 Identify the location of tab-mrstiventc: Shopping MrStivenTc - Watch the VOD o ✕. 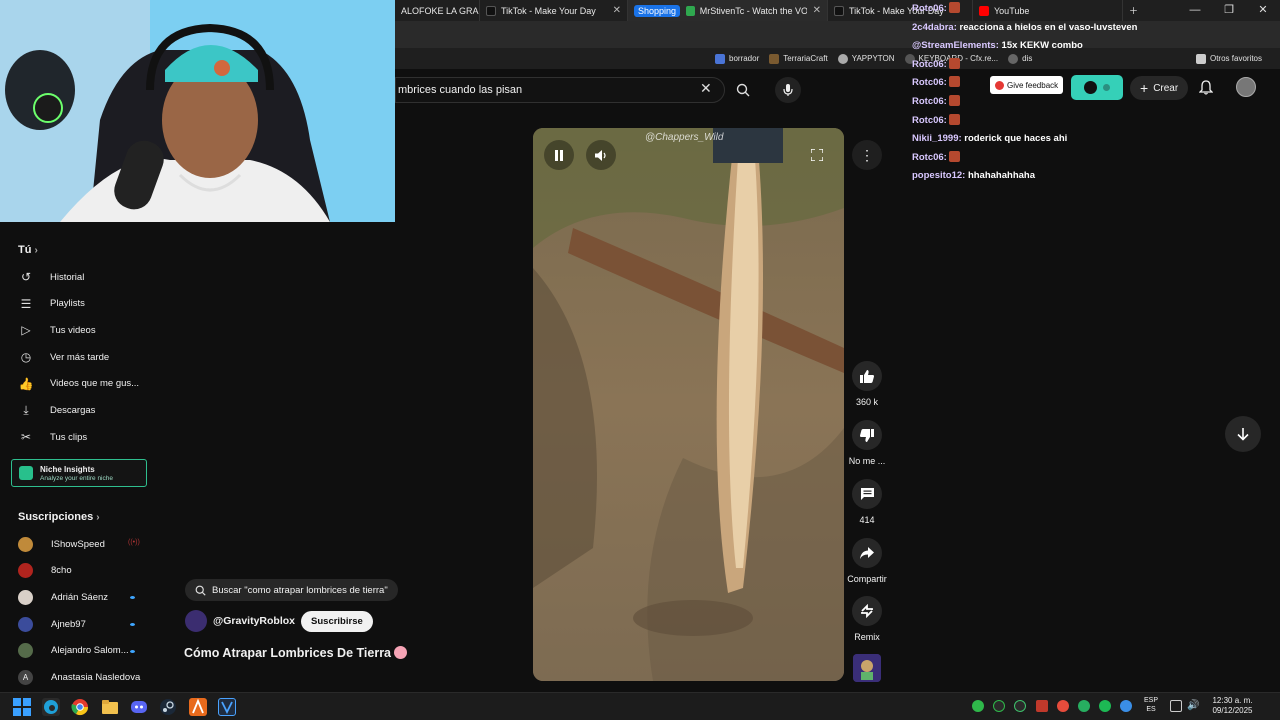
(728, 10).